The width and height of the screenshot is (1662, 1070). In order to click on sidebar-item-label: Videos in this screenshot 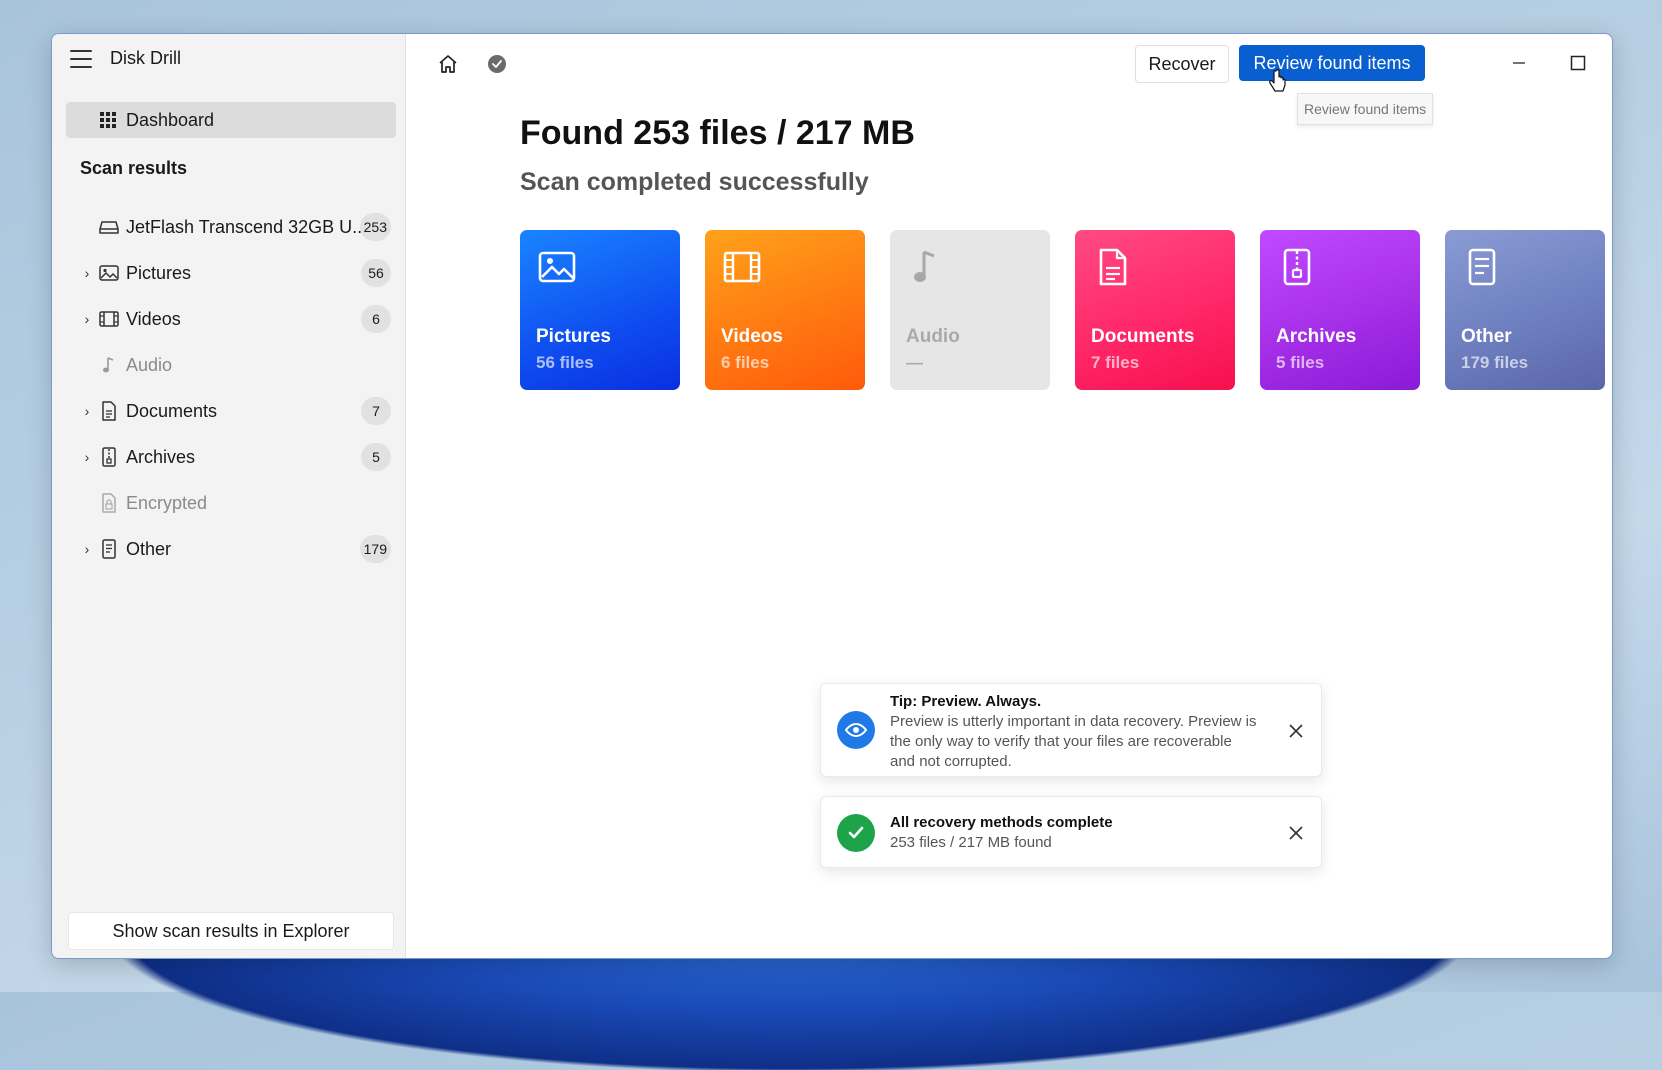, I will do `click(153, 318)`.